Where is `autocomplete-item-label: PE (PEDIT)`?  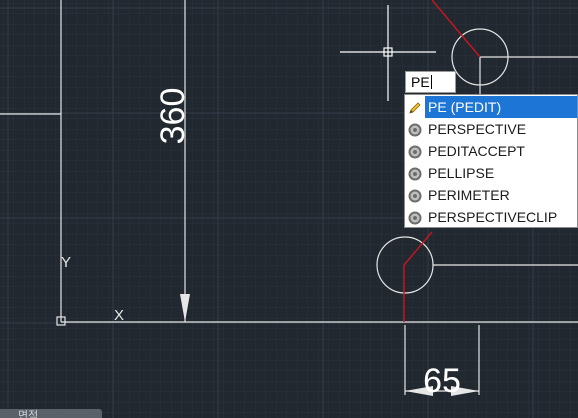
autocomplete-item-label: PE (PEDIT) is located at coordinates (501, 107).